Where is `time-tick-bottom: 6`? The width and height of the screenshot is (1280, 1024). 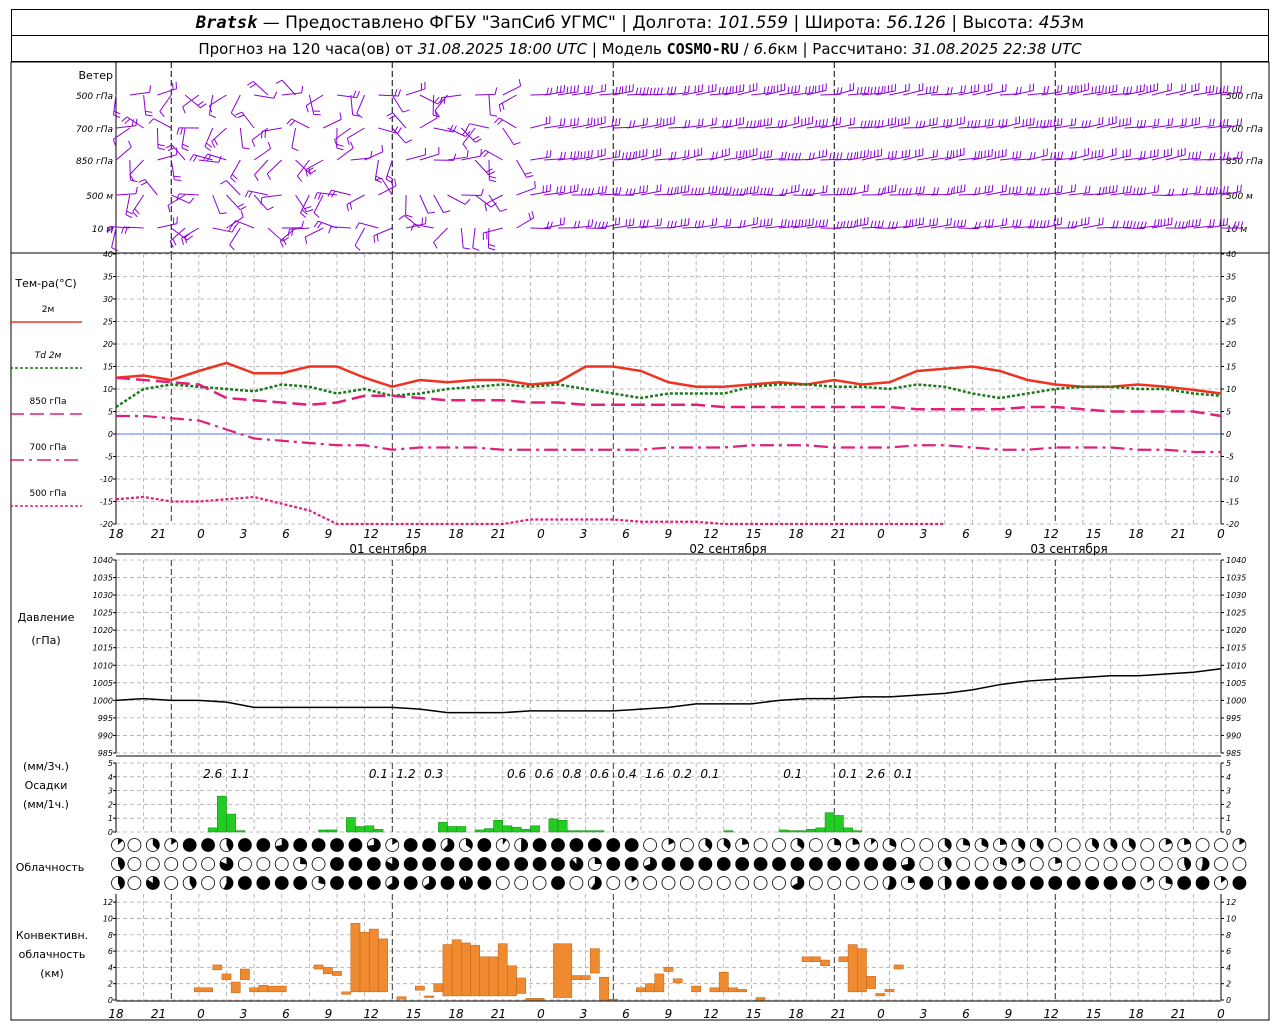 time-tick-bottom: 6 is located at coordinates (286, 1014).